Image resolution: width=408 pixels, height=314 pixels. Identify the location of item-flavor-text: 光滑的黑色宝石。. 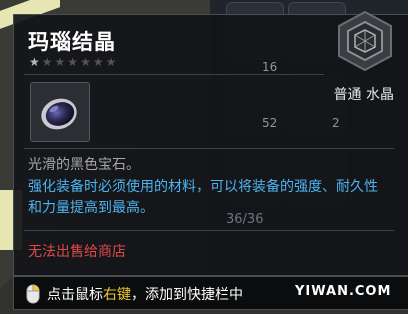
(84, 165).